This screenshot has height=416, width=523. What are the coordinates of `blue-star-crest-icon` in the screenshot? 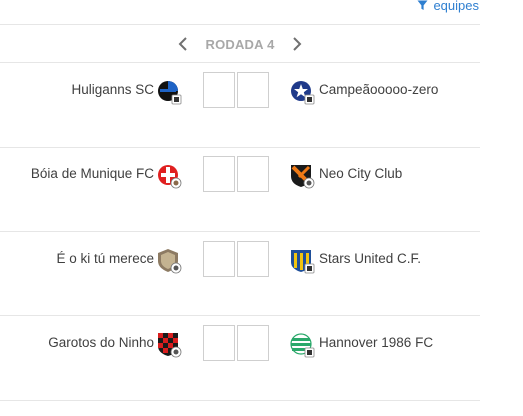 It's located at (302, 92).